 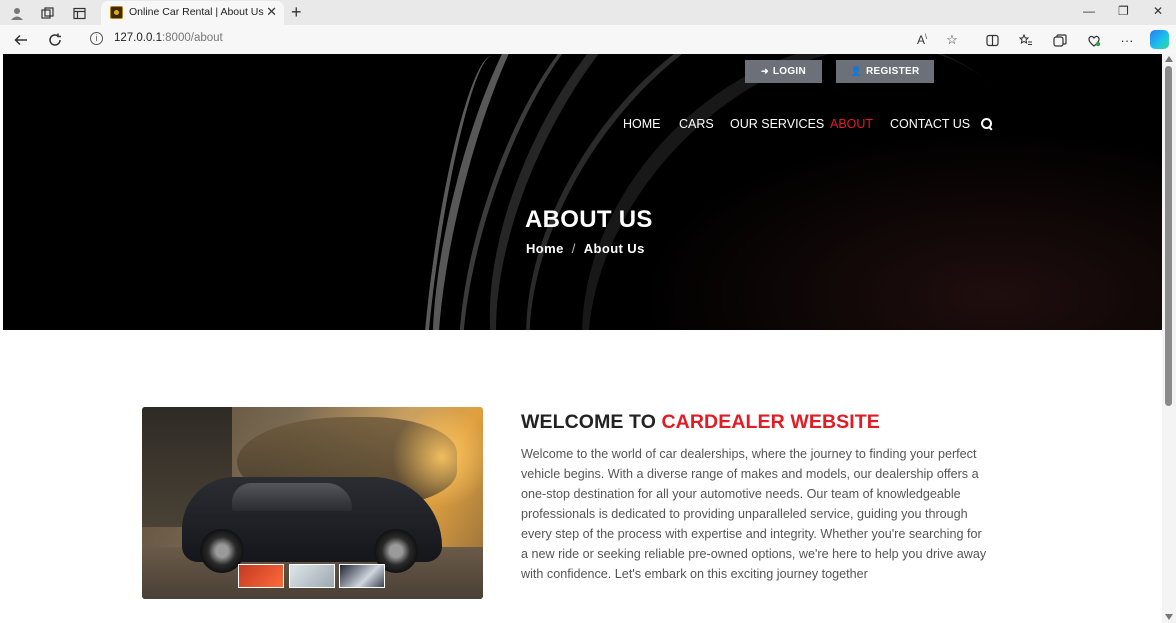 I want to click on url-text: 127.0.0.1:8000/about, so click(x=168, y=38).